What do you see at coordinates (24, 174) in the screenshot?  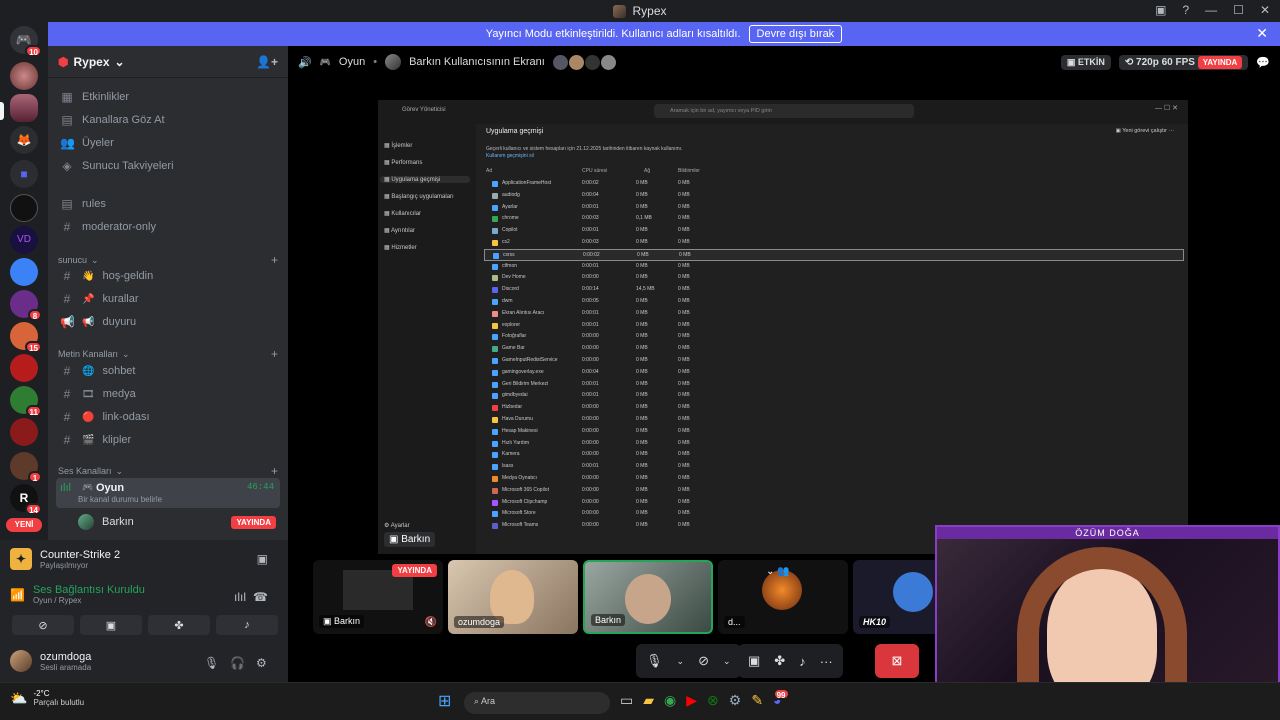 I see `folder-icon: ■` at bounding box center [24, 174].